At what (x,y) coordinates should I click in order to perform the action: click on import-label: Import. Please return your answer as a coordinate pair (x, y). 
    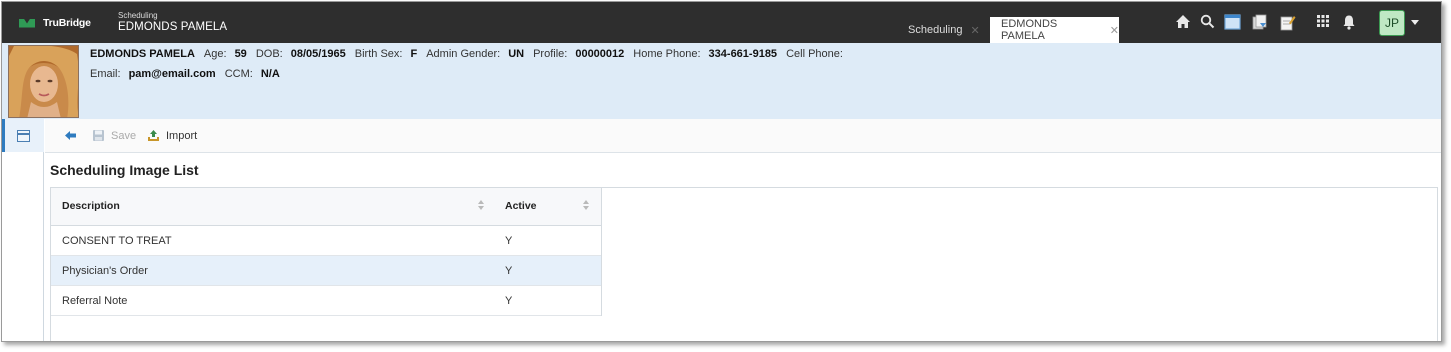
    Looking at the image, I should click on (182, 135).